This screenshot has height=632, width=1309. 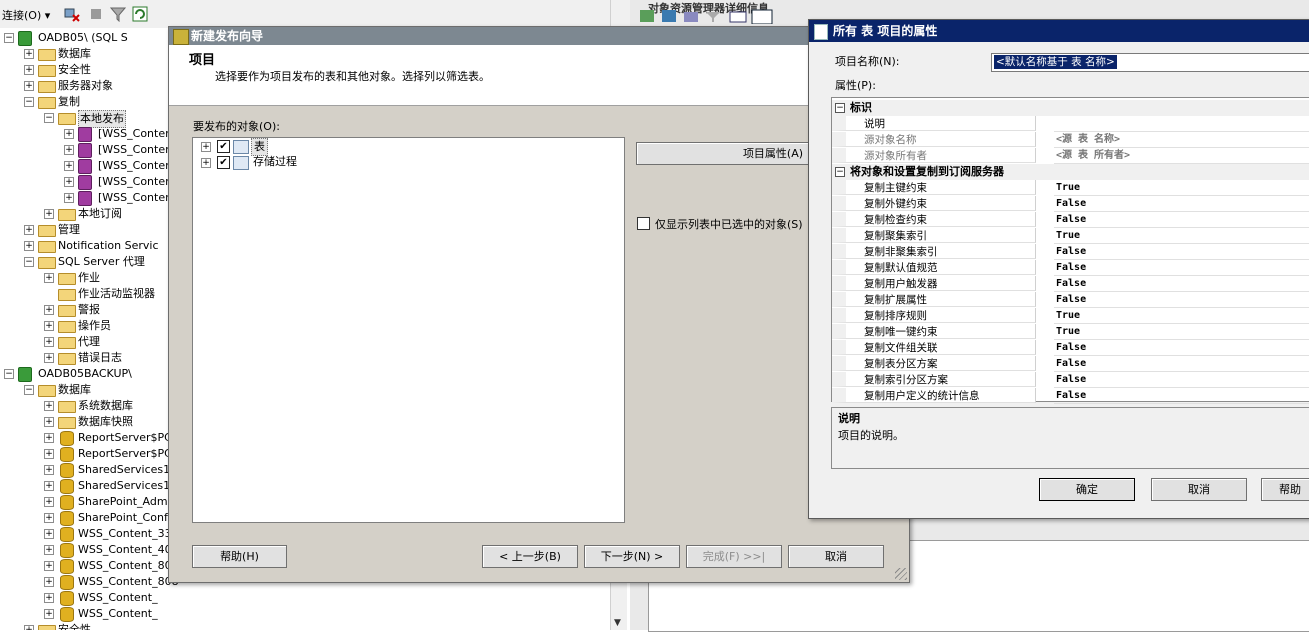 I want to click on finish-button: 完成(F) >>|, so click(x=734, y=556).